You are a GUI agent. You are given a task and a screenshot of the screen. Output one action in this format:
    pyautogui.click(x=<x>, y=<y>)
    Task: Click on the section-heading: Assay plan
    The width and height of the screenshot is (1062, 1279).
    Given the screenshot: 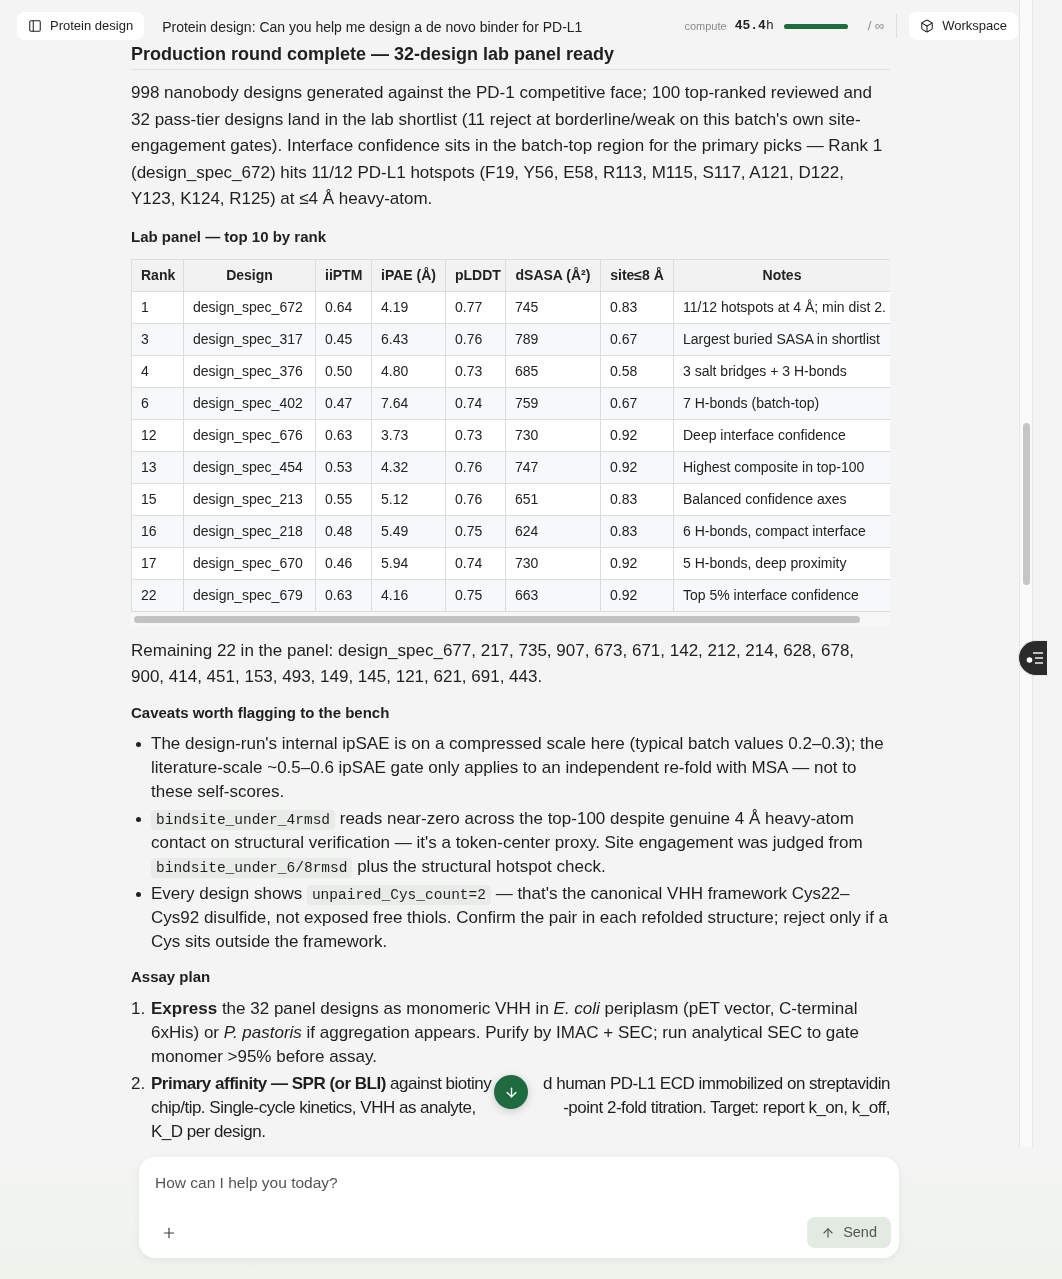 What is the action you would take?
    pyautogui.click(x=171, y=976)
    